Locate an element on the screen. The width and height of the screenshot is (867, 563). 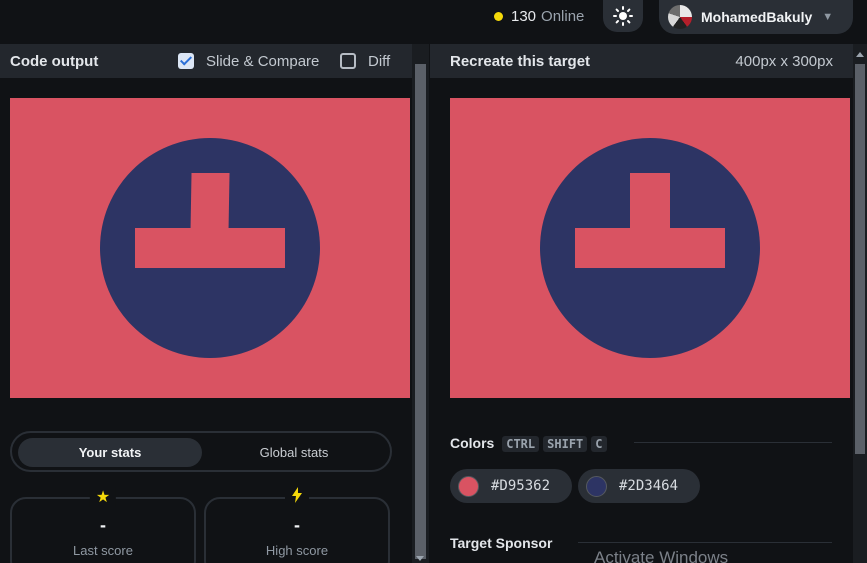
last-score-card: ★ - Last score is located at coordinates (103, 525).